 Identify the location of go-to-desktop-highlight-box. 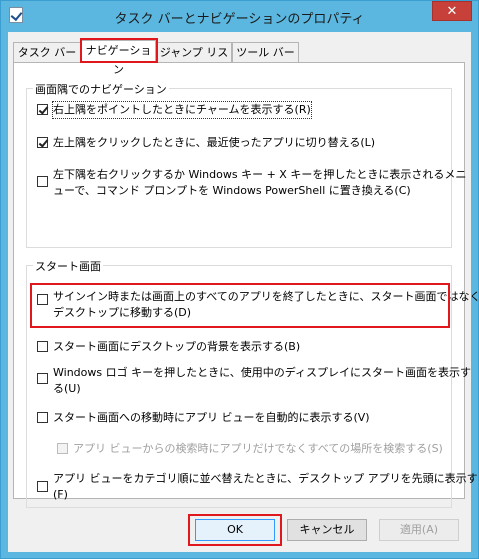
(240, 305).